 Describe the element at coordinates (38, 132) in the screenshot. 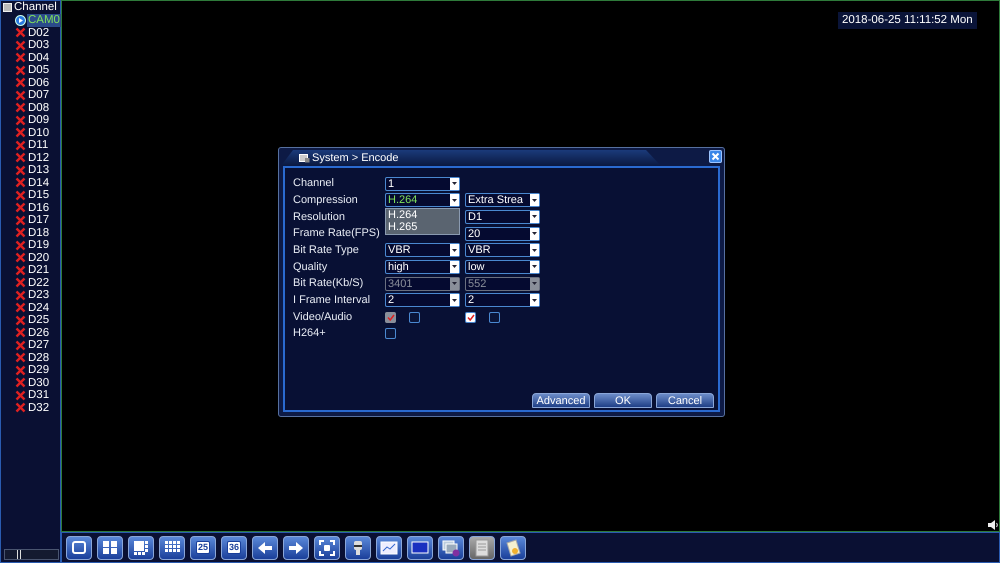

I see `channel-item: D10` at that location.